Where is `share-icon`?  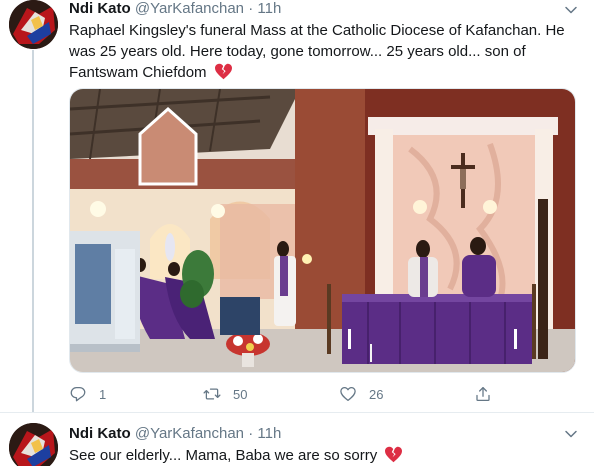
share-icon is located at coordinates (483, 394).